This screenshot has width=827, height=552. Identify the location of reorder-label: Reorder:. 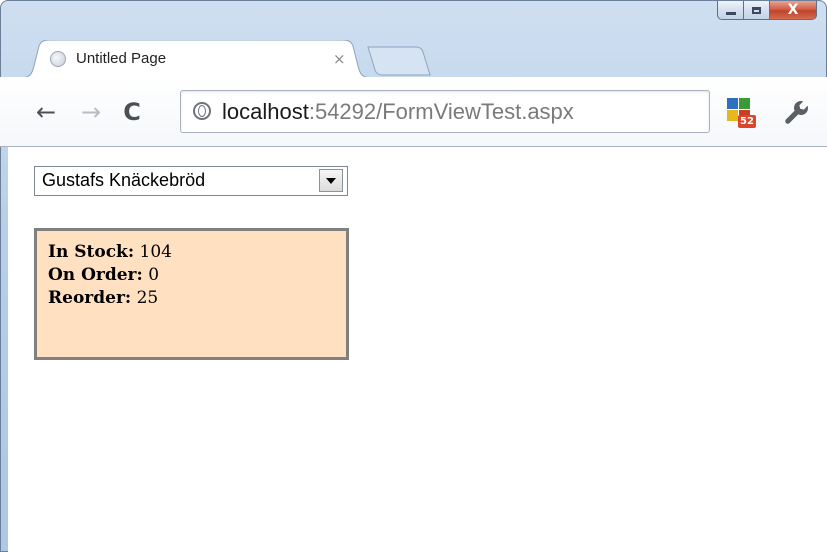
(90, 298).